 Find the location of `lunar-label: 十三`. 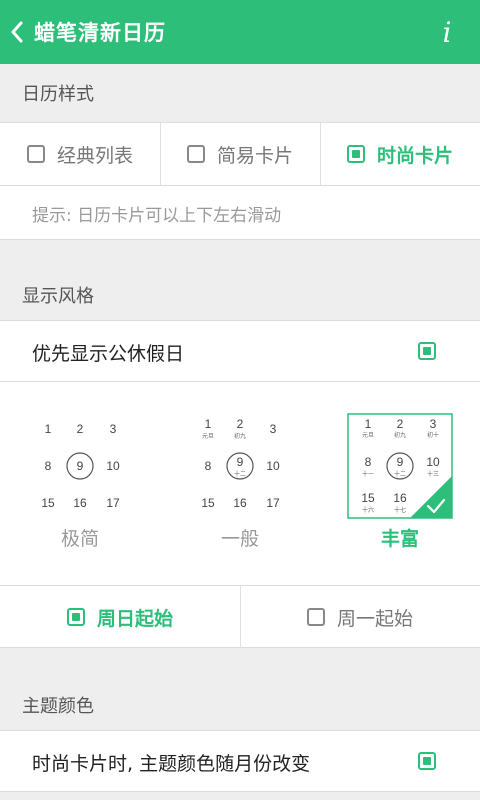

lunar-label: 十三 is located at coordinates (433, 474).